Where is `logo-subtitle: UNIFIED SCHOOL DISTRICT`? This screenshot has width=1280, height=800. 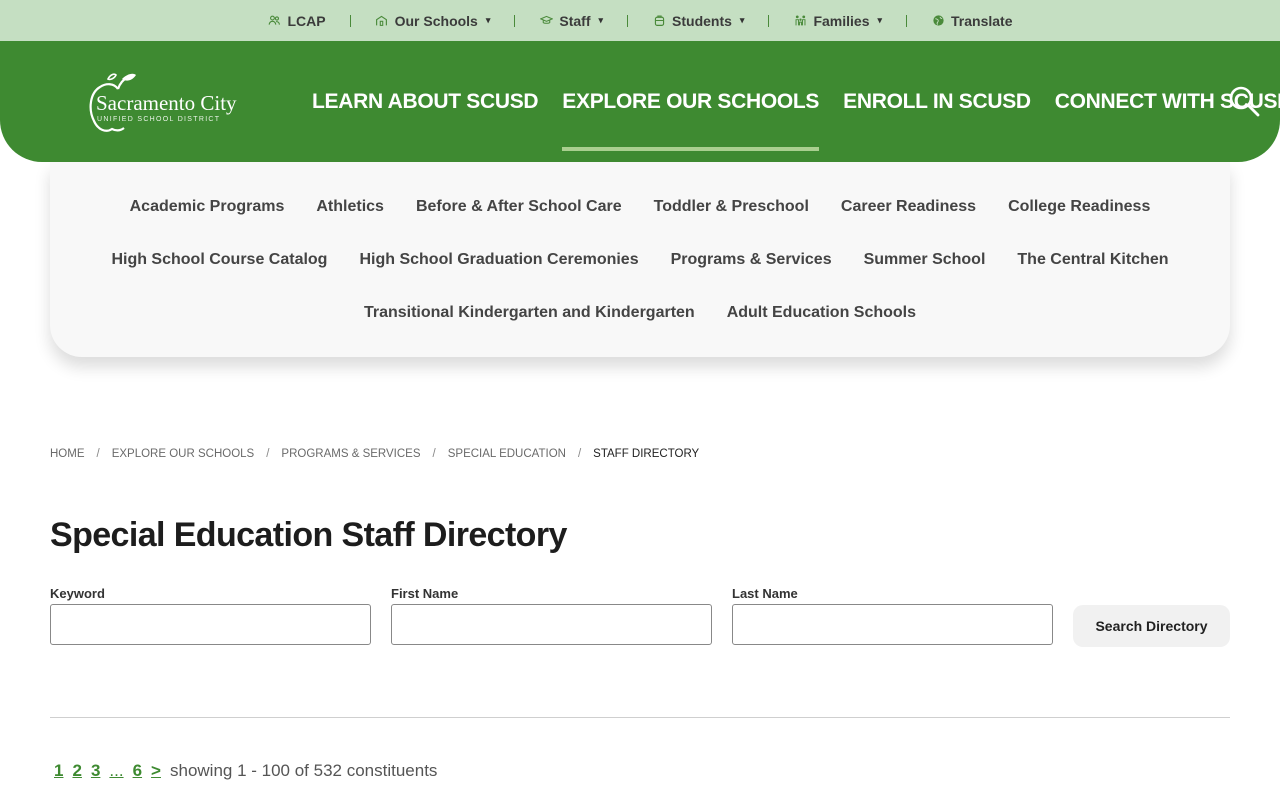
logo-subtitle: UNIFIED SCHOOL DISTRICT is located at coordinates (159, 119).